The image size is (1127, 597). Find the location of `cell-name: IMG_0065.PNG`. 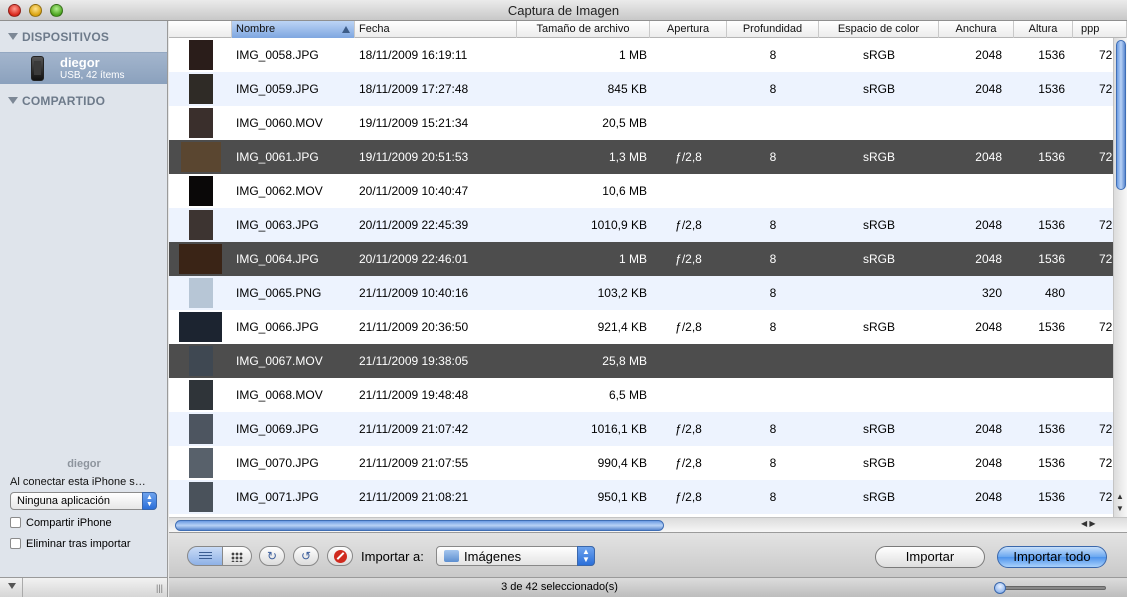

cell-name: IMG_0065.PNG is located at coordinates (279, 293).